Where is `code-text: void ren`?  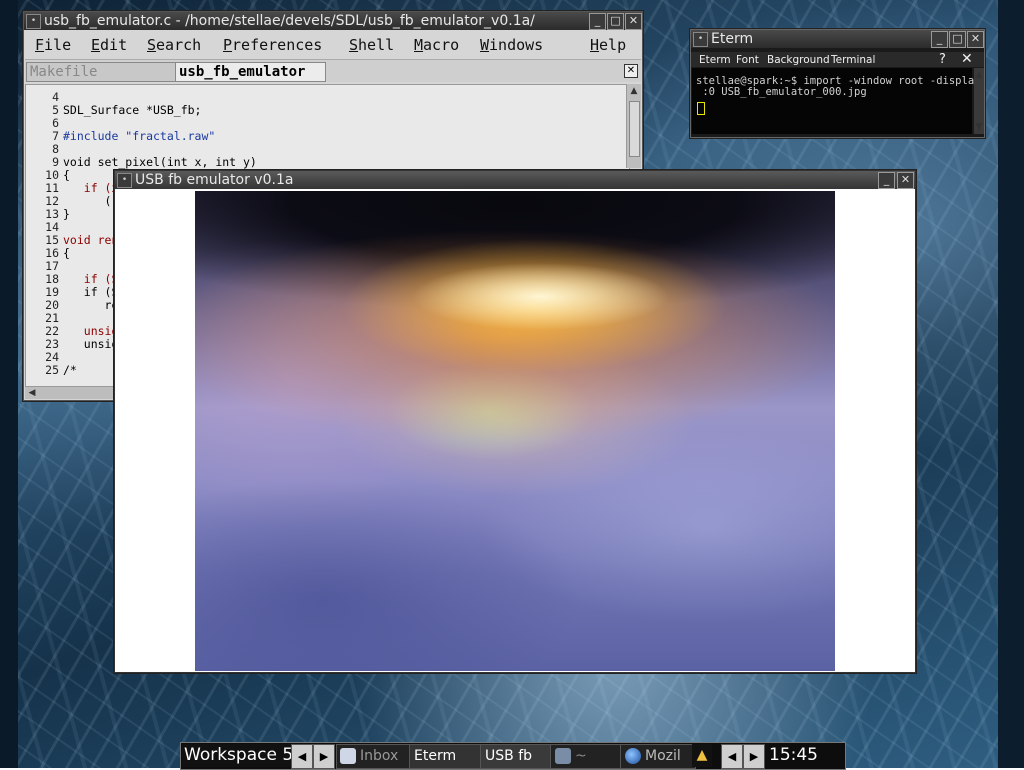 code-text: void ren is located at coordinates (91, 240).